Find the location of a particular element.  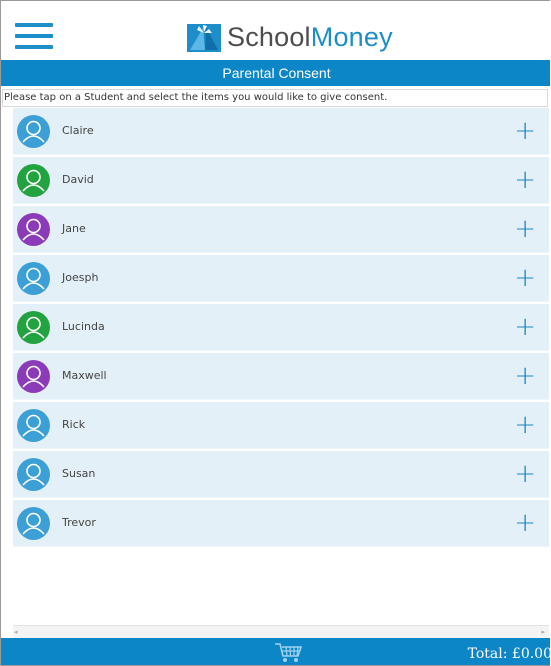

logo-text: SchoolMoney is located at coordinates (310, 37).